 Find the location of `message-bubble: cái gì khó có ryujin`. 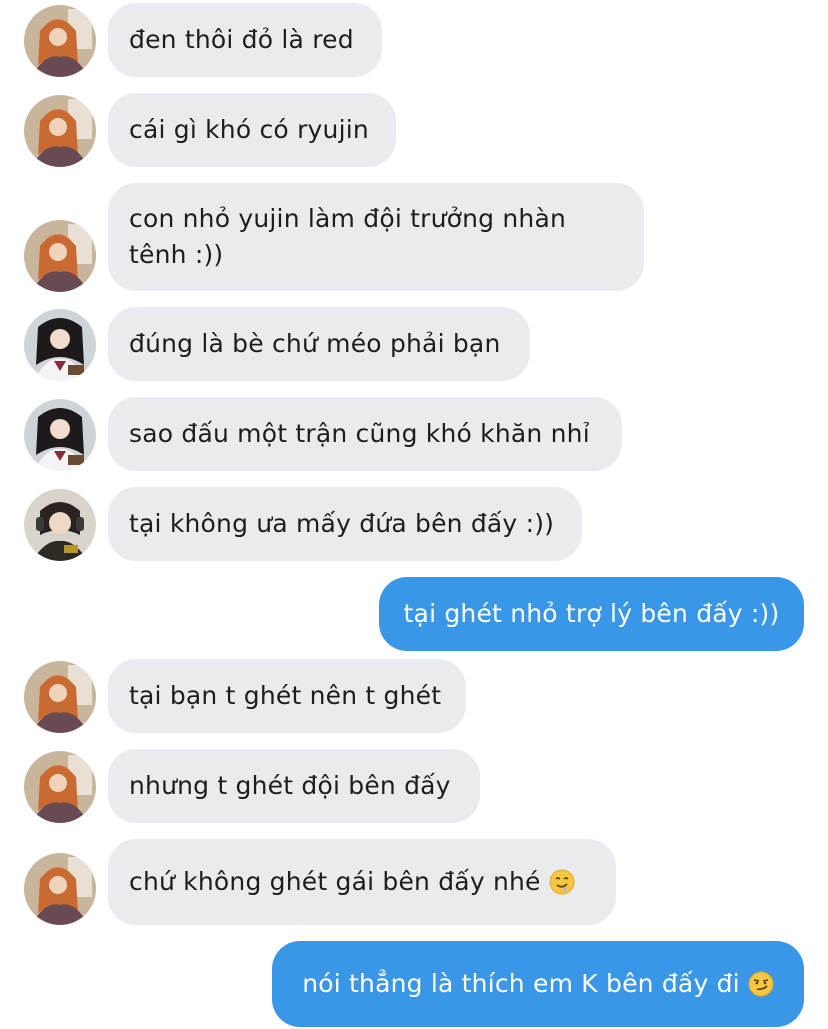

message-bubble: cái gì khó có ryujin is located at coordinates (252, 130).